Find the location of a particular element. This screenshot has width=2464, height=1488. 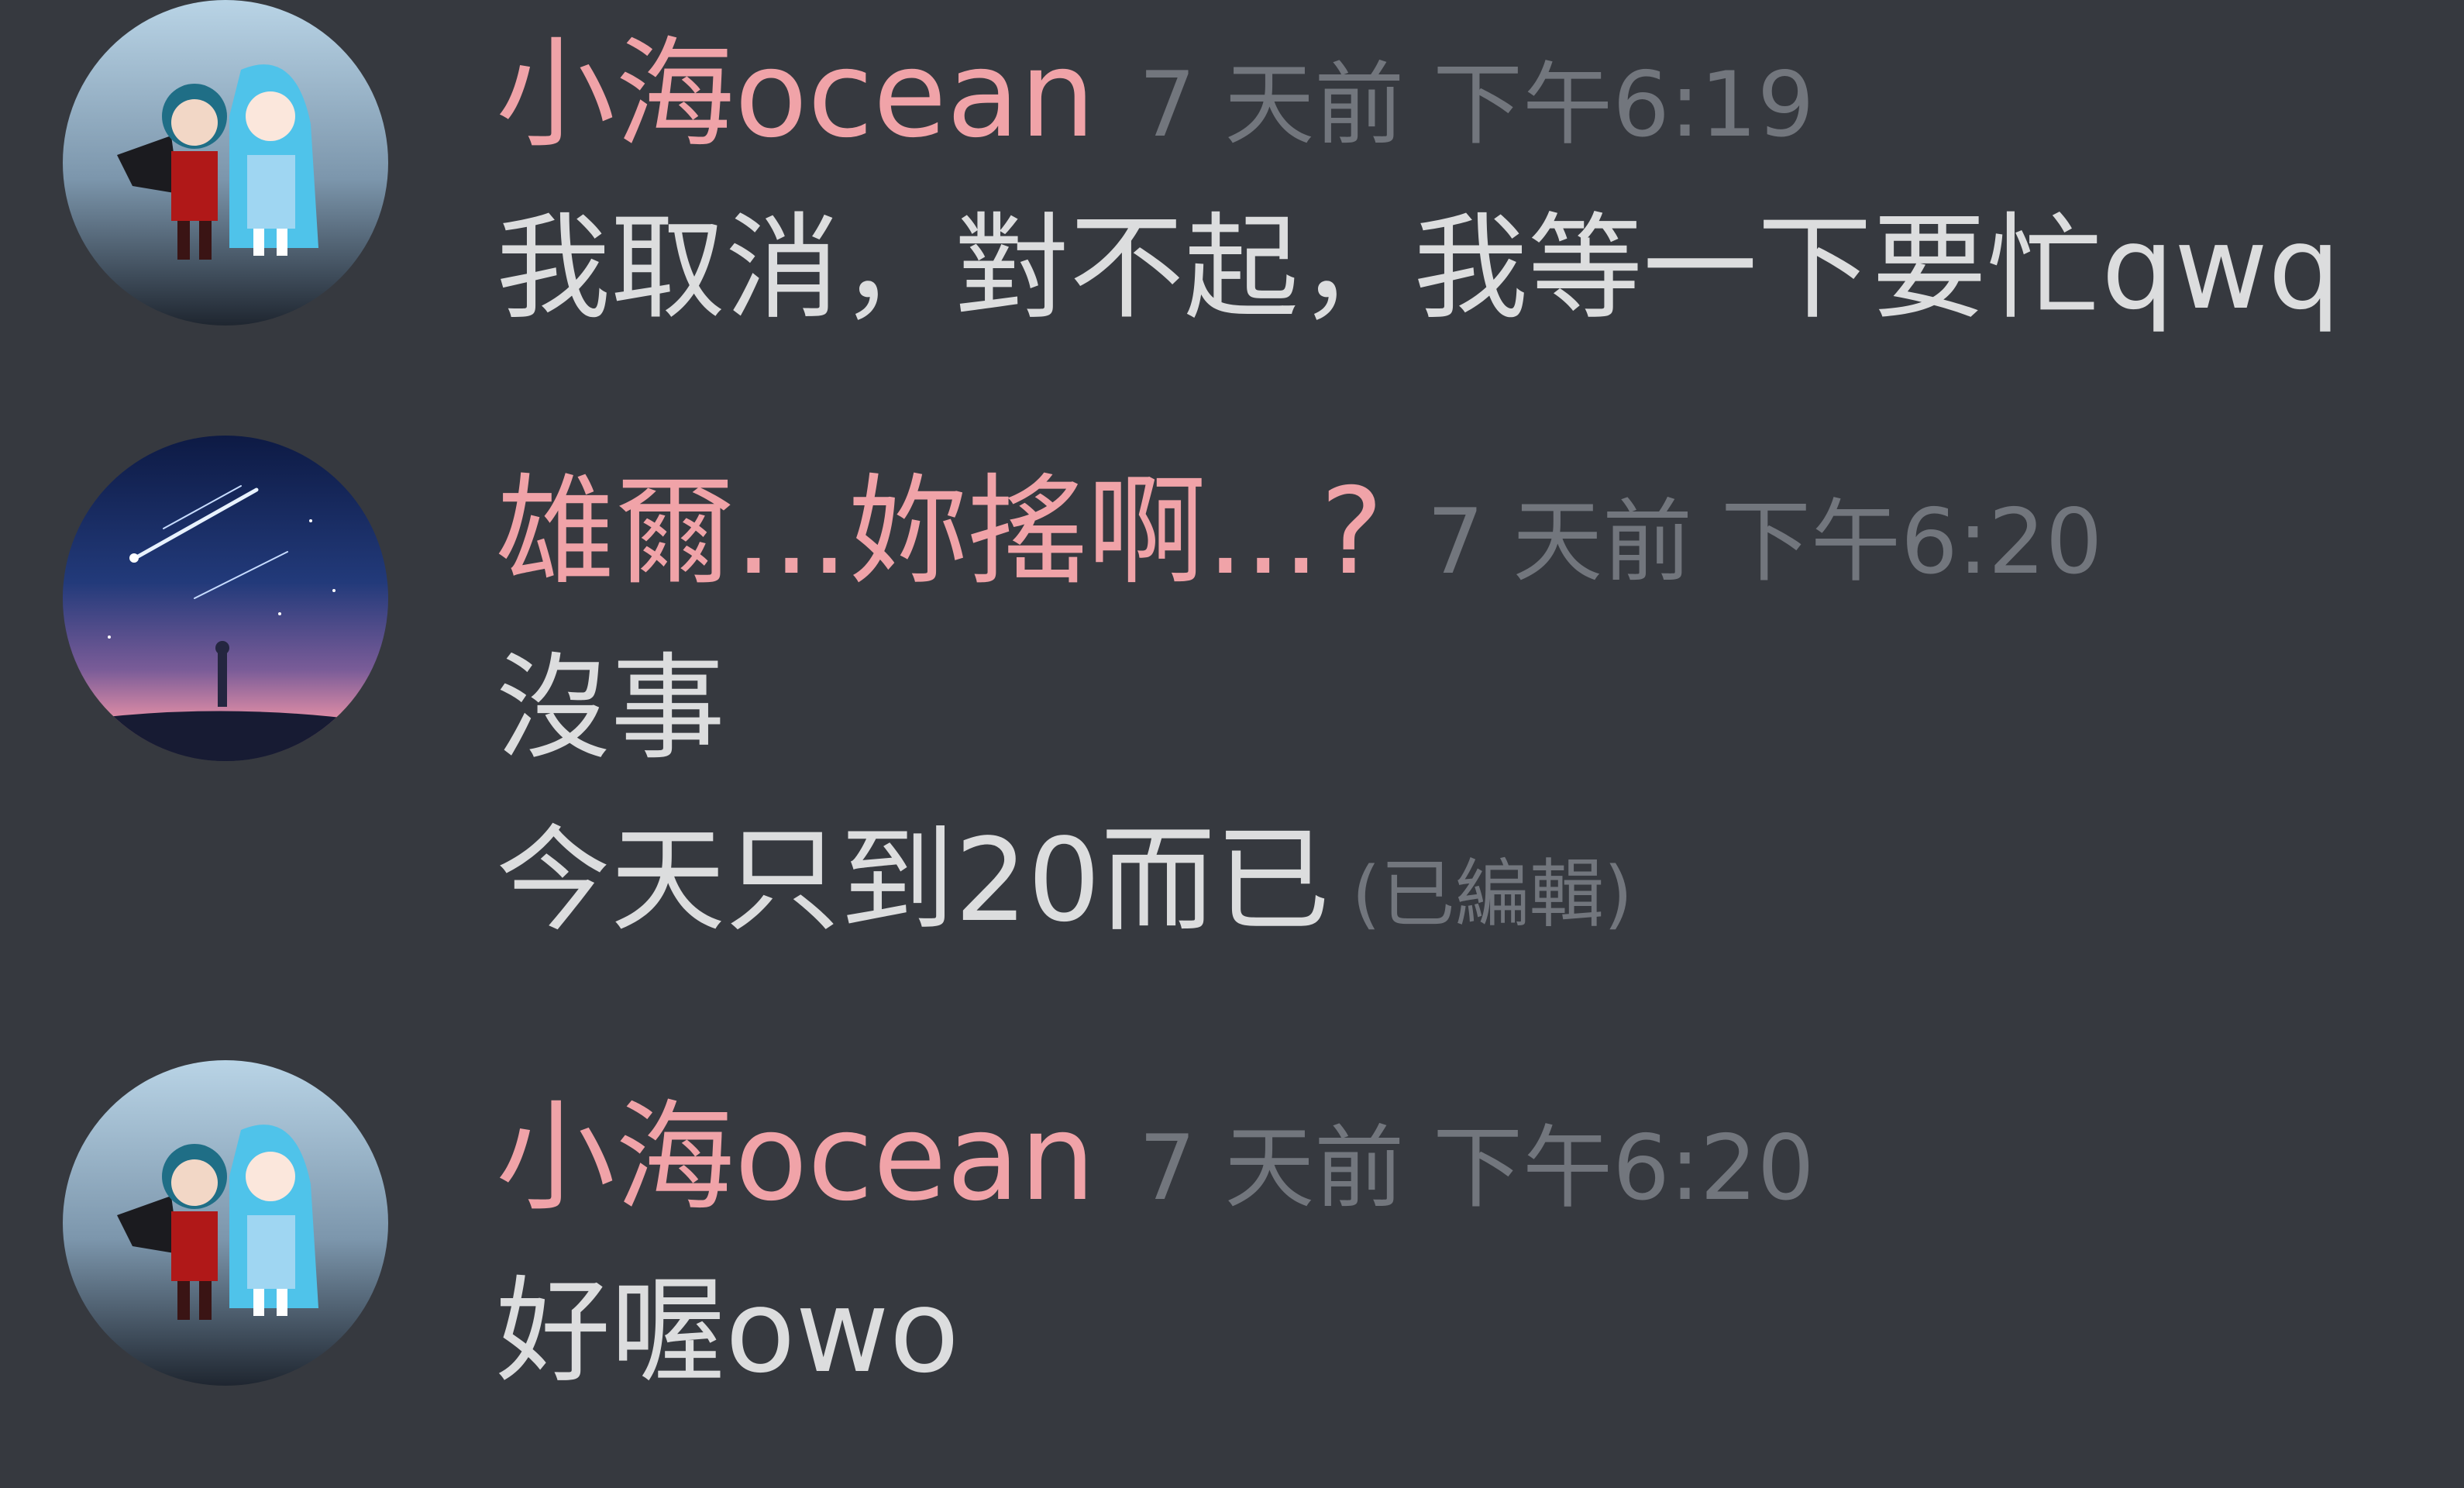

starry-sky-avatar-icon is located at coordinates (226, 598).